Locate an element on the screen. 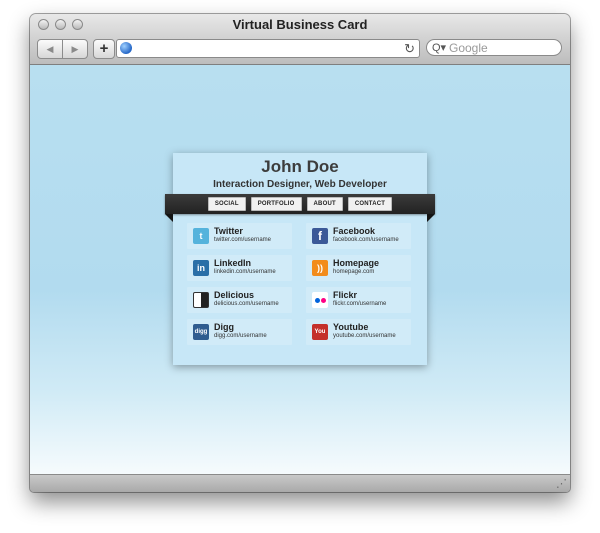 This screenshot has height=533, width=600. social-link-digg: digg Digg digg.com/username is located at coordinates (239, 332).